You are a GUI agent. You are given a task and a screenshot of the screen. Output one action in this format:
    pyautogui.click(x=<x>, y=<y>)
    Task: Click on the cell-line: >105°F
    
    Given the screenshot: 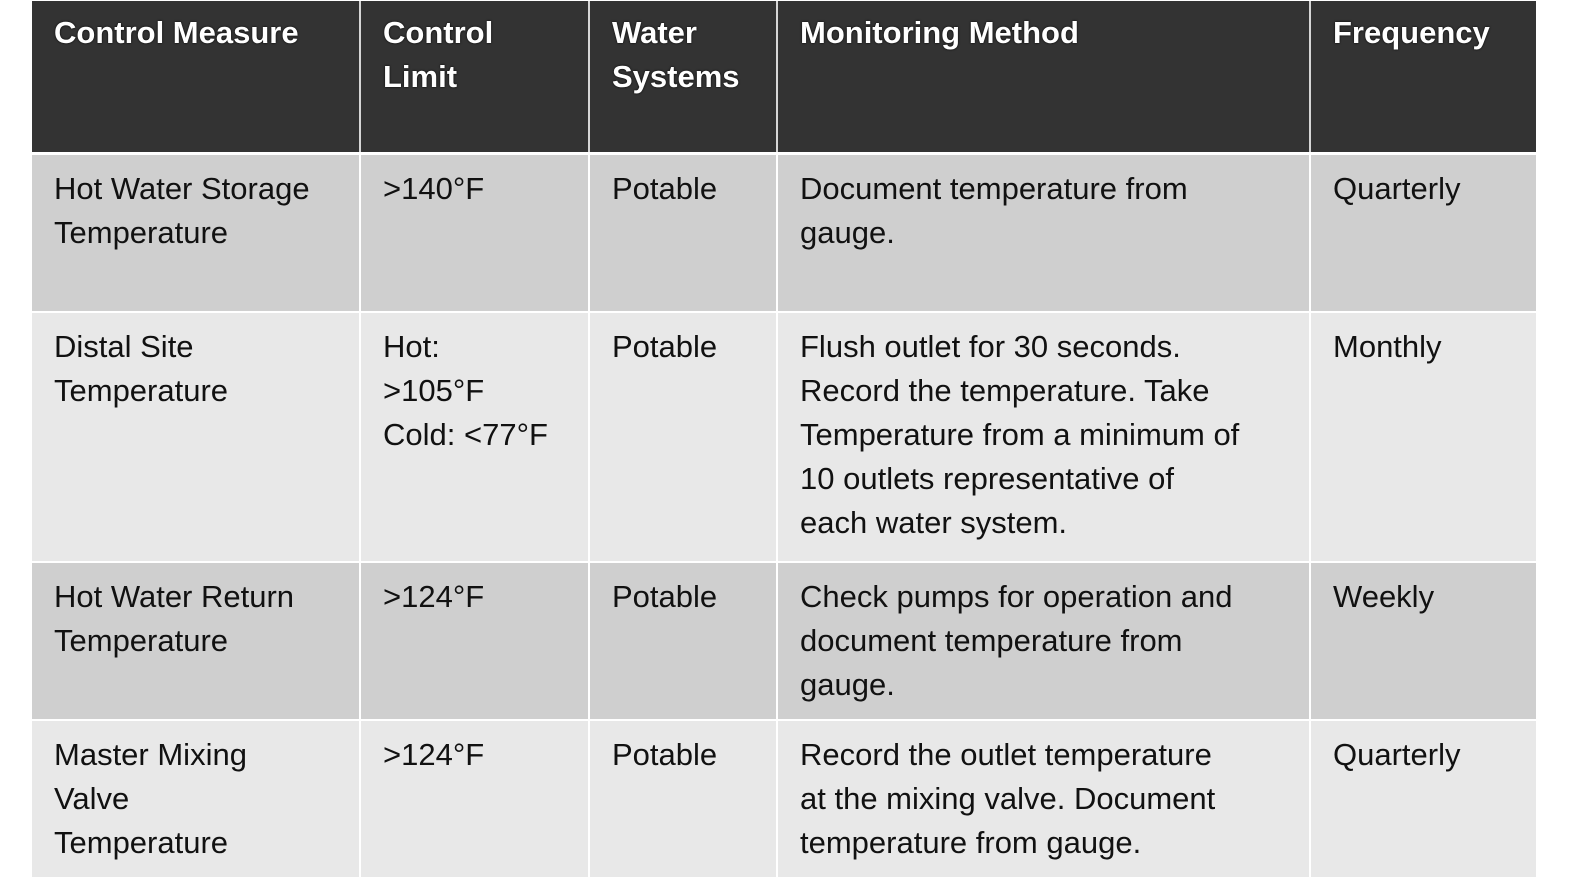 What is the action you would take?
    pyautogui.click(x=434, y=390)
    